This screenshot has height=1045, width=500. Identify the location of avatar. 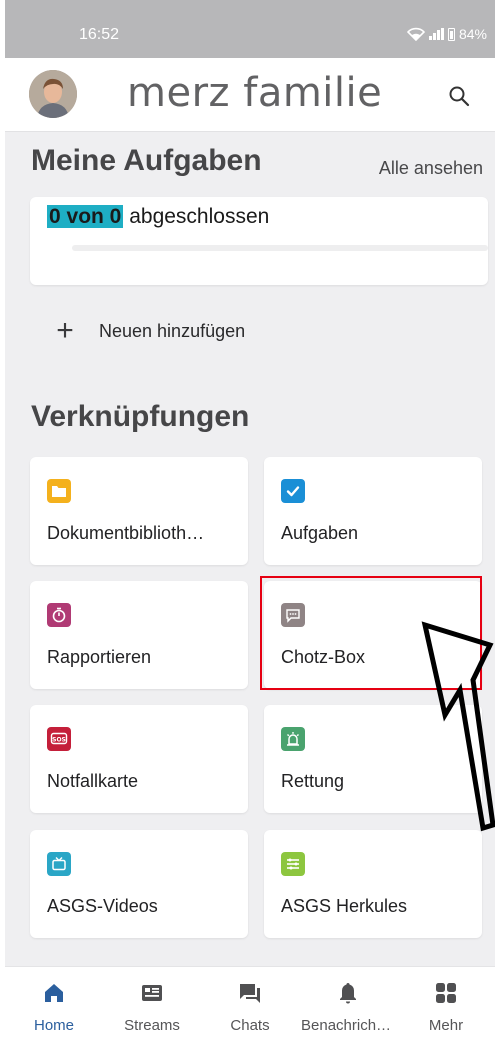
(53, 94).